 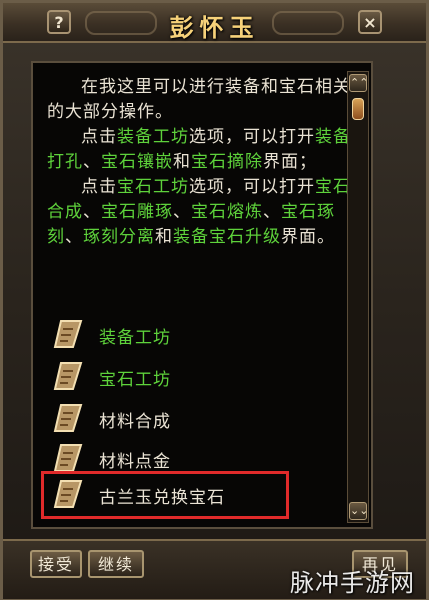 I want to click on keyword-highlight: 宝石熔炼, so click(x=227, y=212).